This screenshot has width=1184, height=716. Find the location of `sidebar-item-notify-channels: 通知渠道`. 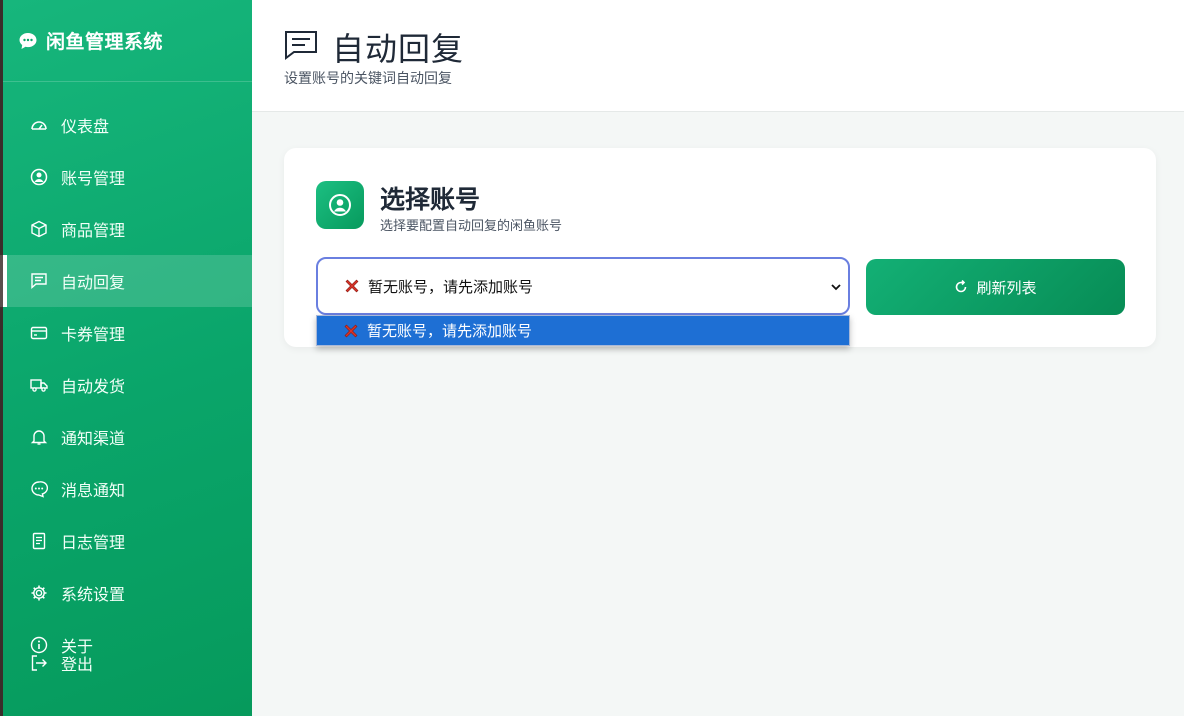

sidebar-item-notify-channels: 通知渠道 is located at coordinates (126, 437).